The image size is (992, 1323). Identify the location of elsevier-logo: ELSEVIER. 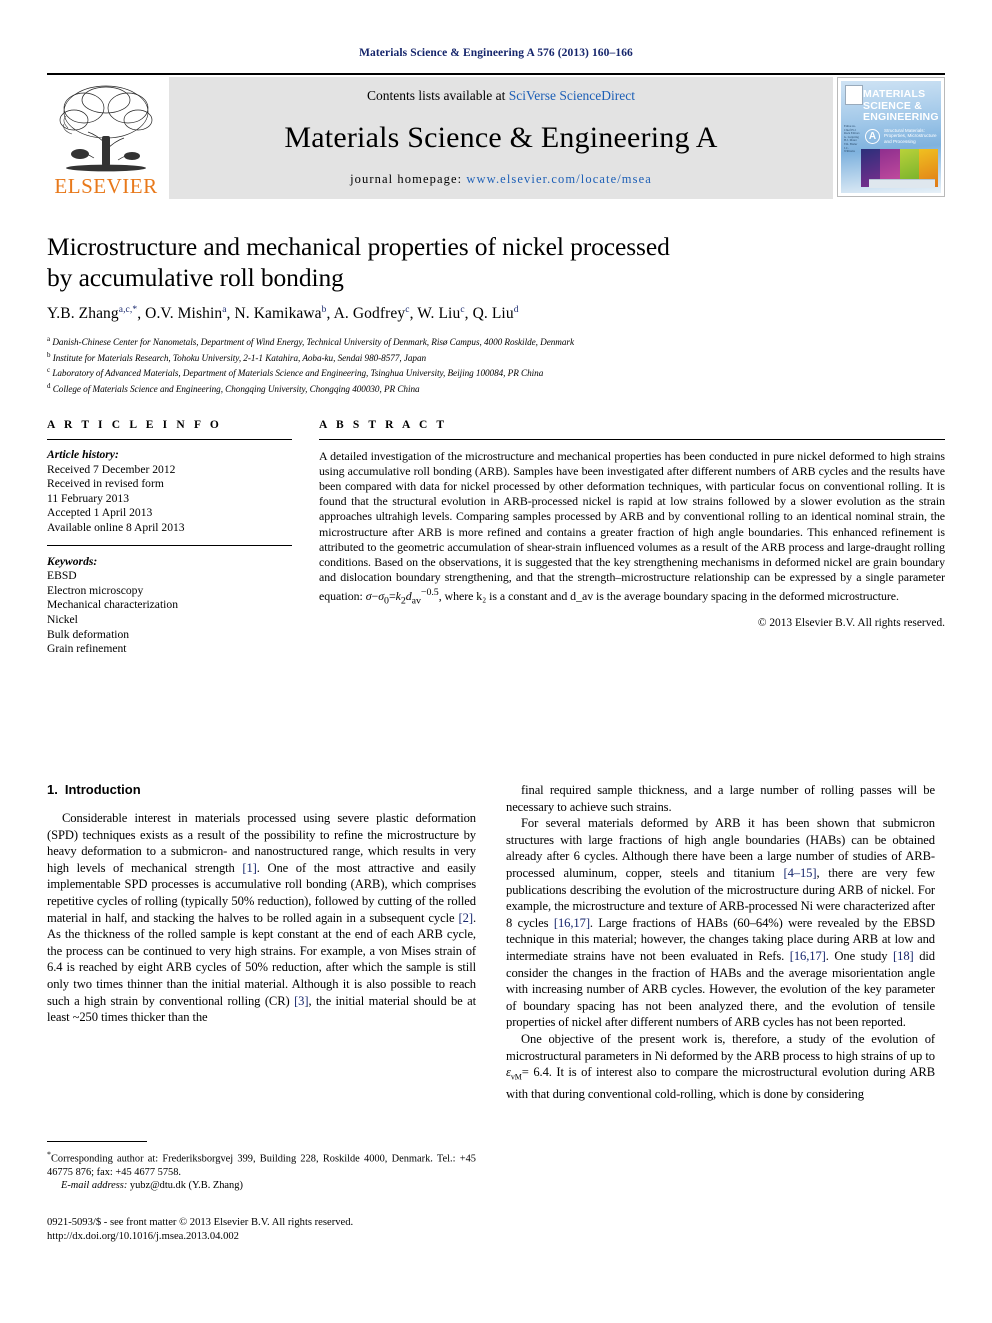
(106, 138).